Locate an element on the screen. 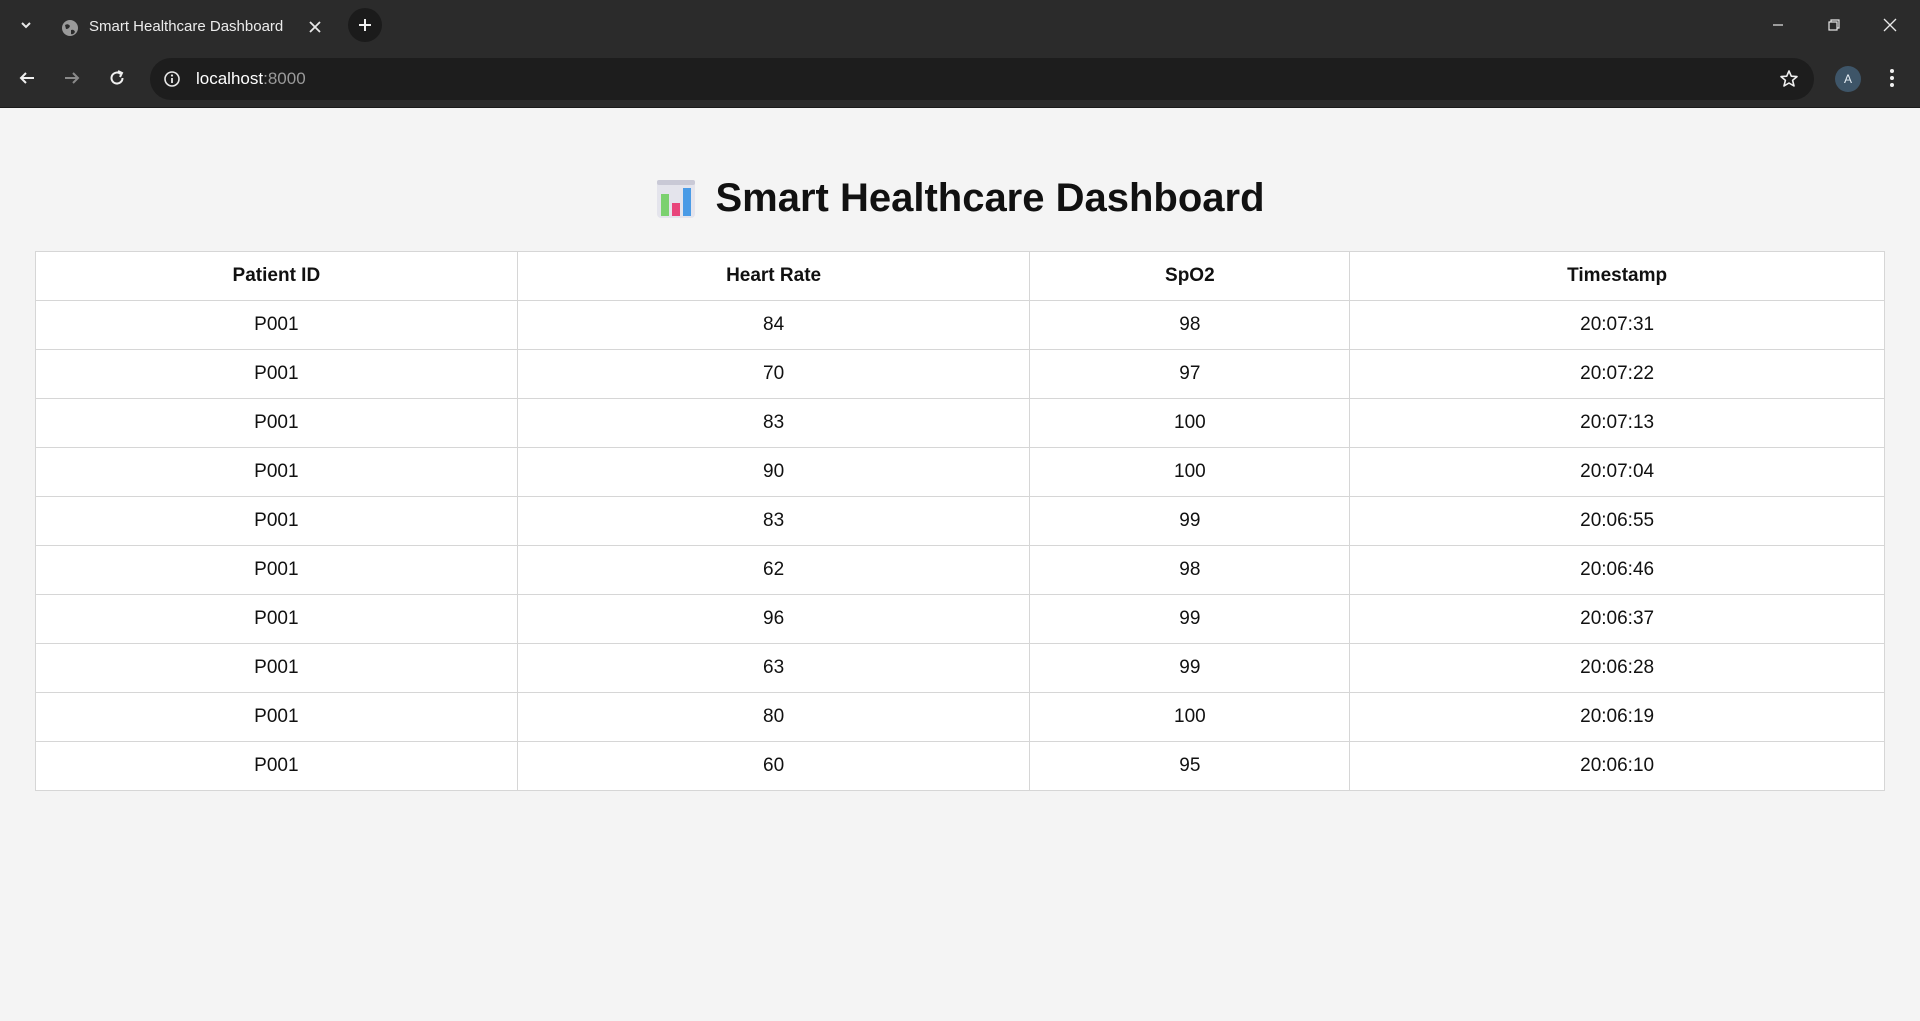 The height and width of the screenshot is (1021, 1920). reload-button is located at coordinates (117, 78).